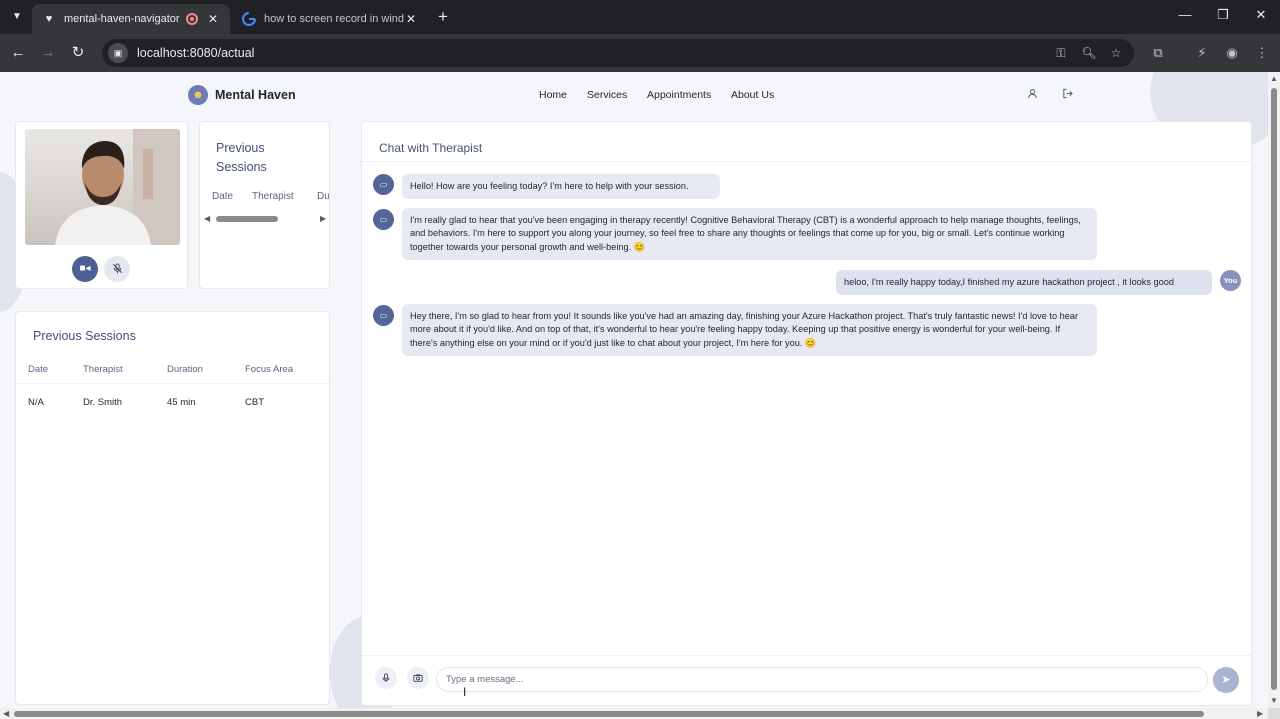 Image resolution: width=1280 pixels, height=719 pixels. What do you see at coordinates (249, 19) in the screenshot?
I see `google-favicon-icon` at bounding box center [249, 19].